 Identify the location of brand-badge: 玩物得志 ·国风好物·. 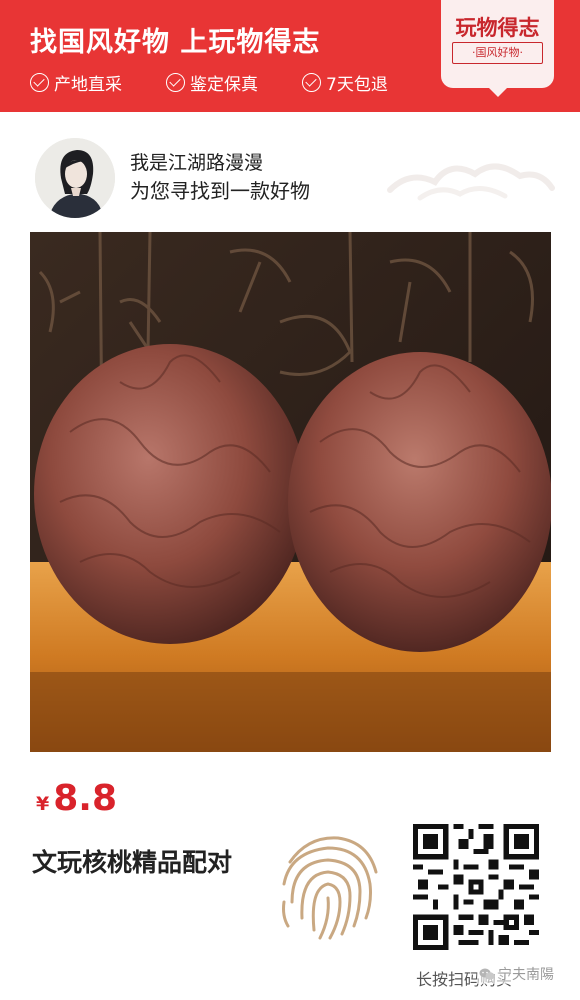
(497, 48).